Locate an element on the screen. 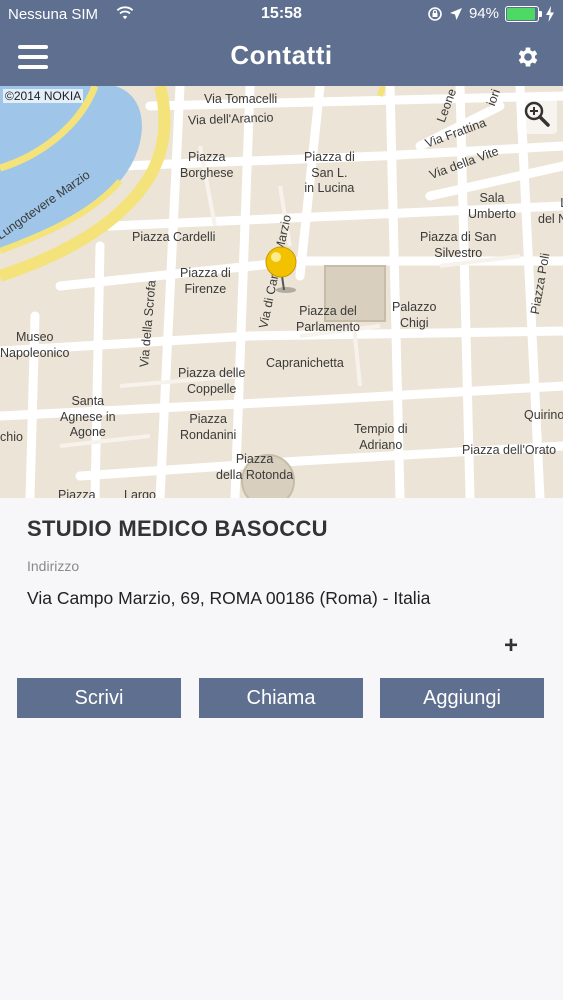 This screenshot has height=1000, width=563. map-label: Palazzo Chigi is located at coordinates (414, 315).